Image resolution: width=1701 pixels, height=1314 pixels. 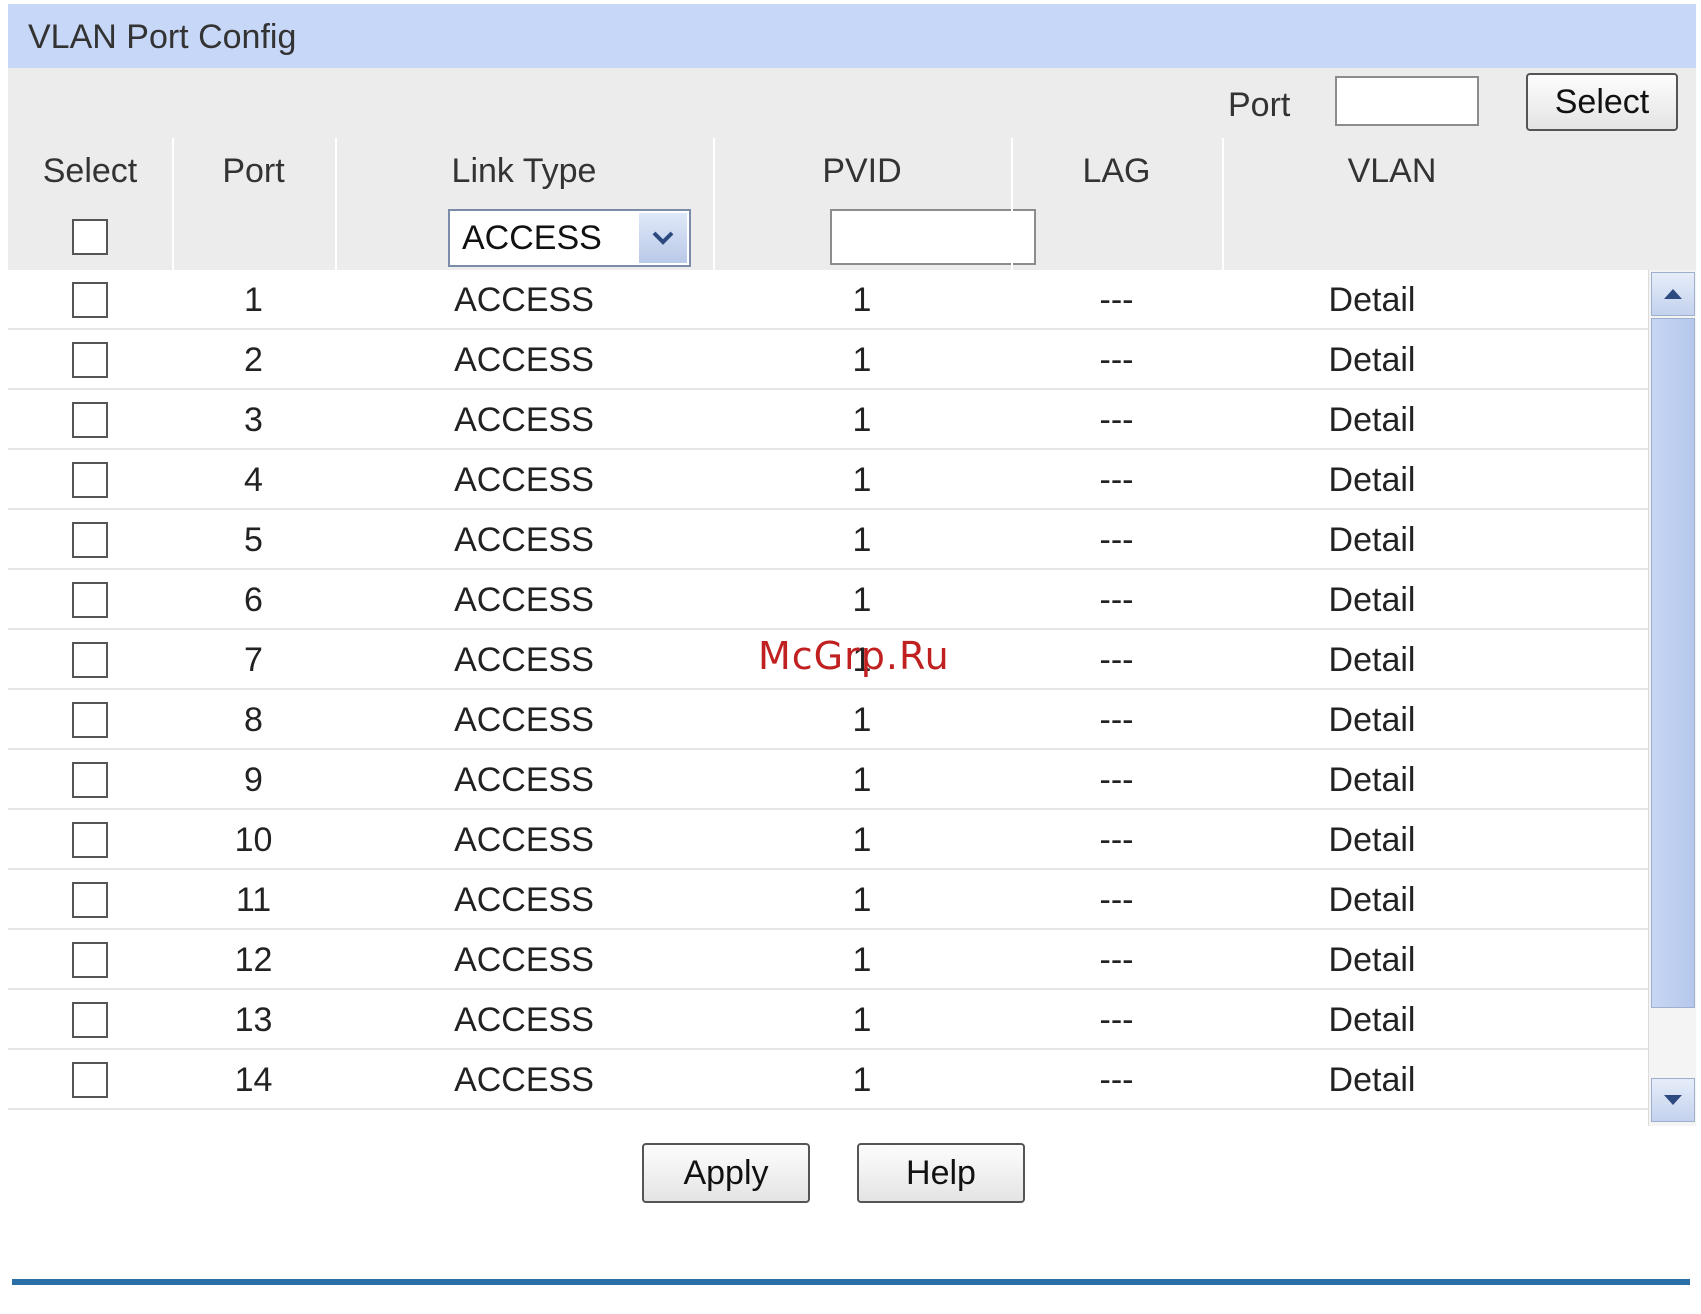 I want to click on column-header: LAG, so click(x=1116, y=170).